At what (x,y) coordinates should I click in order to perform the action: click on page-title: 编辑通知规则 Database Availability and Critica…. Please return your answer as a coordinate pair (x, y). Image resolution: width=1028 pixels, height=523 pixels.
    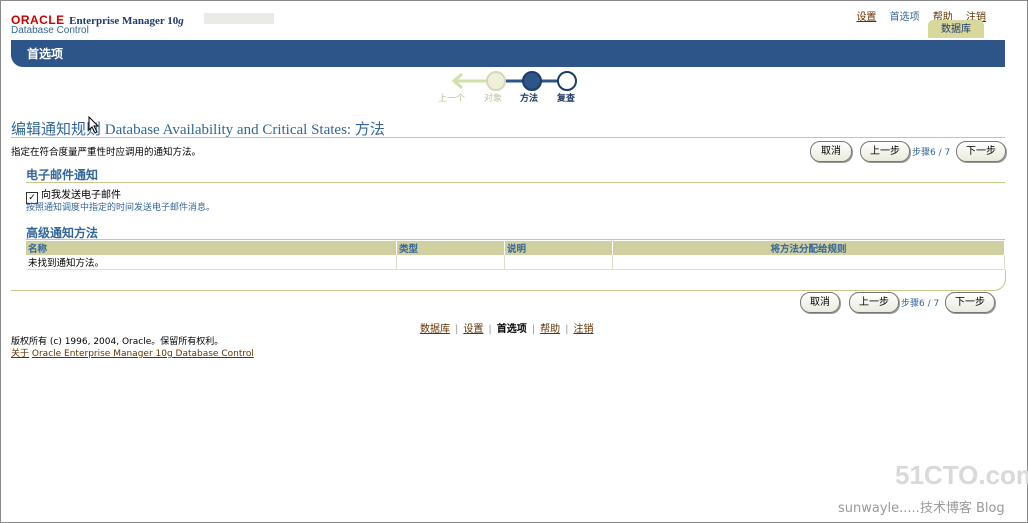
    Looking at the image, I should click on (198, 130).